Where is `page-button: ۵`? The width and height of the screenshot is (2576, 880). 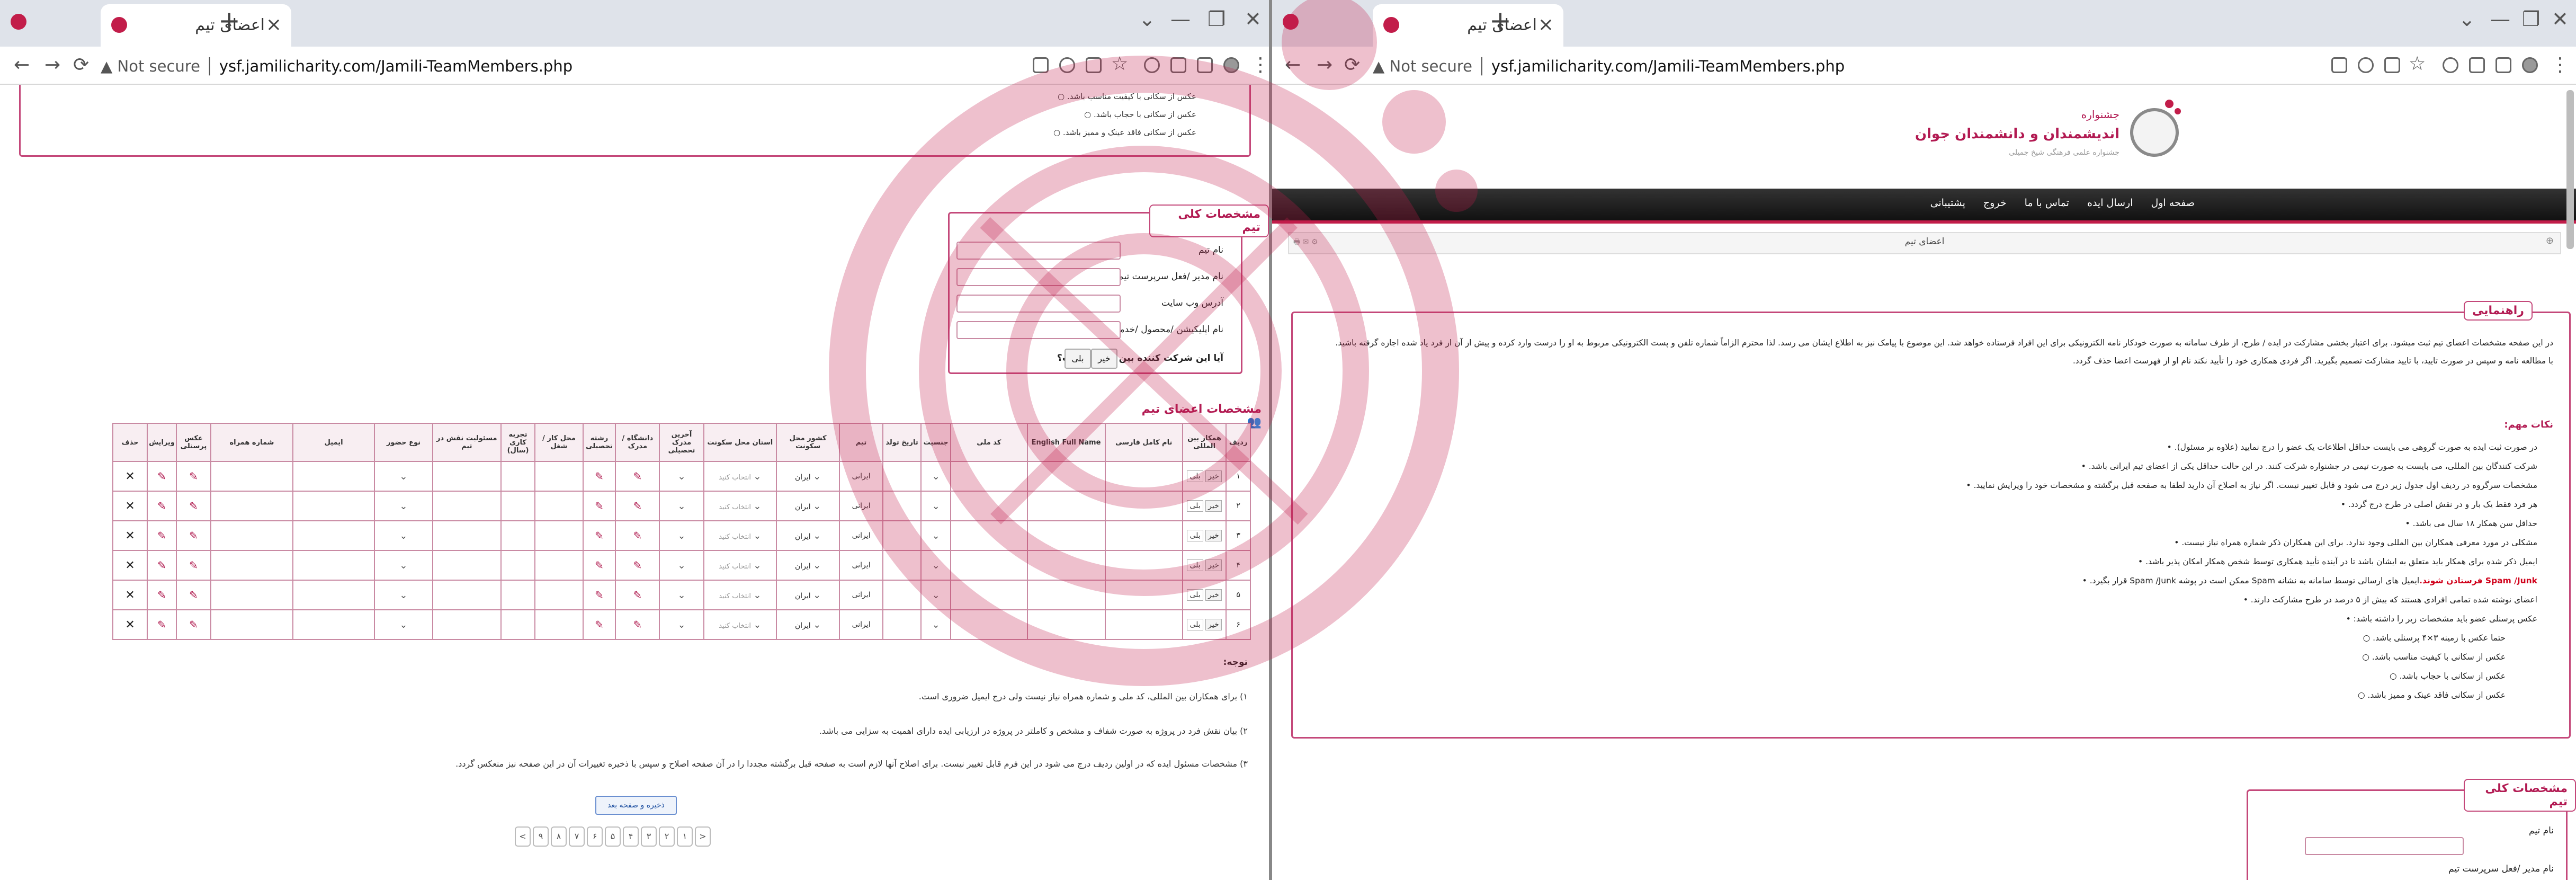 page-button: ۵ is located at coordinates (613, 836).